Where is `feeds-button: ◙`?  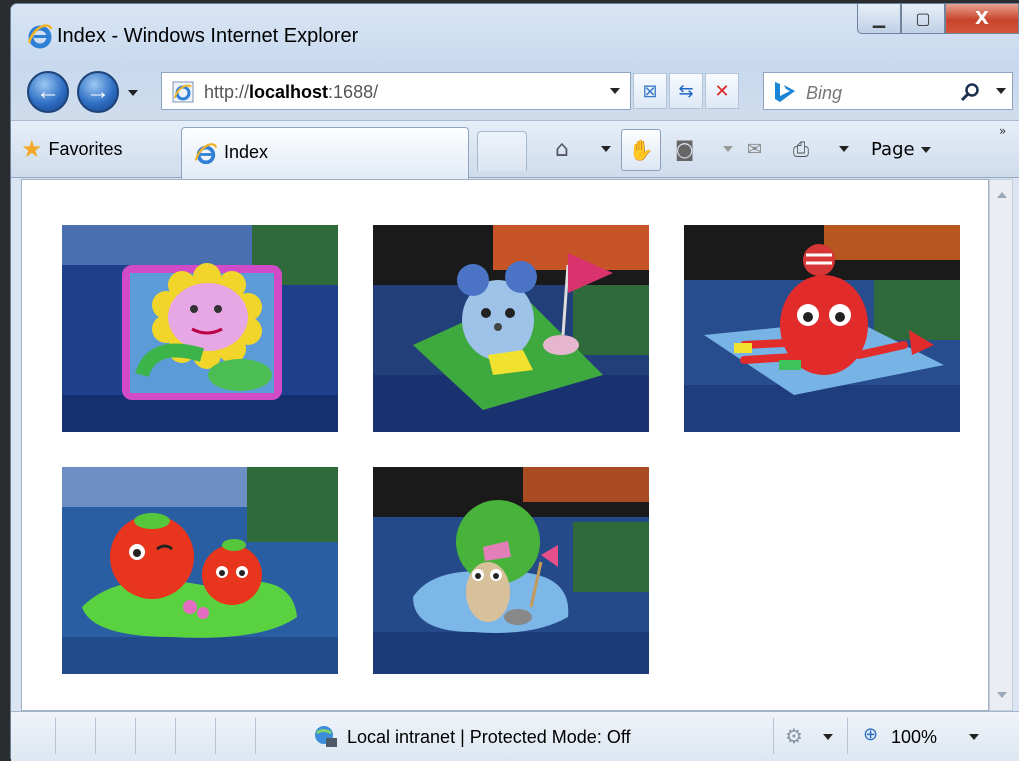 feeds-button: ◙ is located at coordinates (684, 149).